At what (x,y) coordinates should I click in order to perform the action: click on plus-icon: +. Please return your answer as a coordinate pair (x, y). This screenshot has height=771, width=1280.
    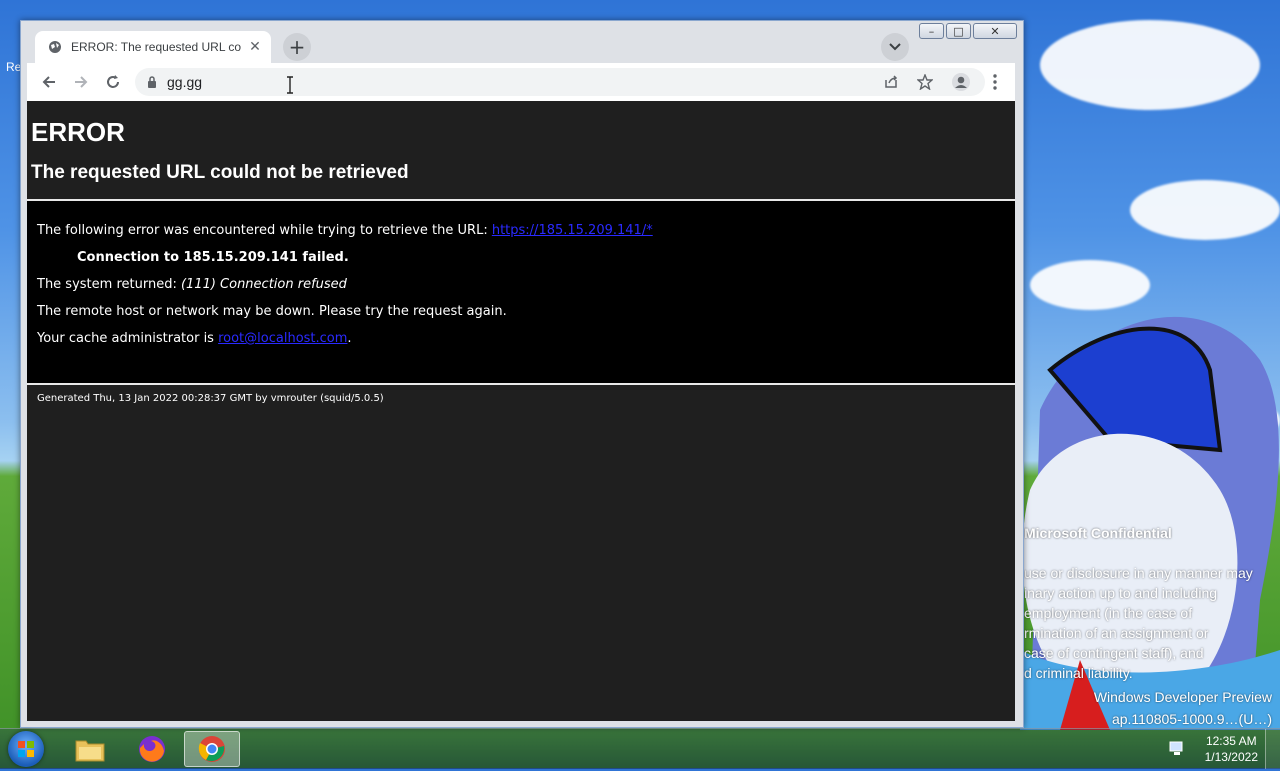
    Looking at the image, I should click on (297, 47).